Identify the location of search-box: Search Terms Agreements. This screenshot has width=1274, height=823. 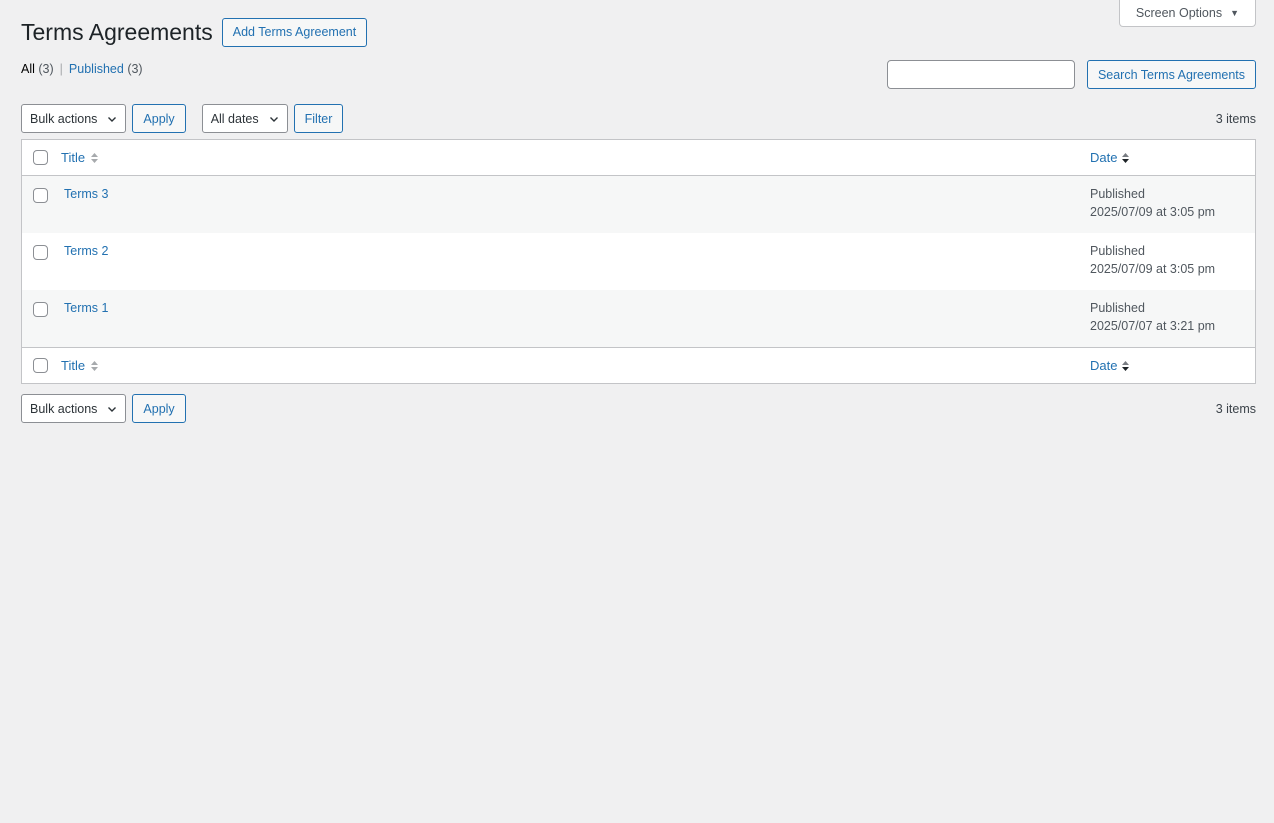
(1071, 74).